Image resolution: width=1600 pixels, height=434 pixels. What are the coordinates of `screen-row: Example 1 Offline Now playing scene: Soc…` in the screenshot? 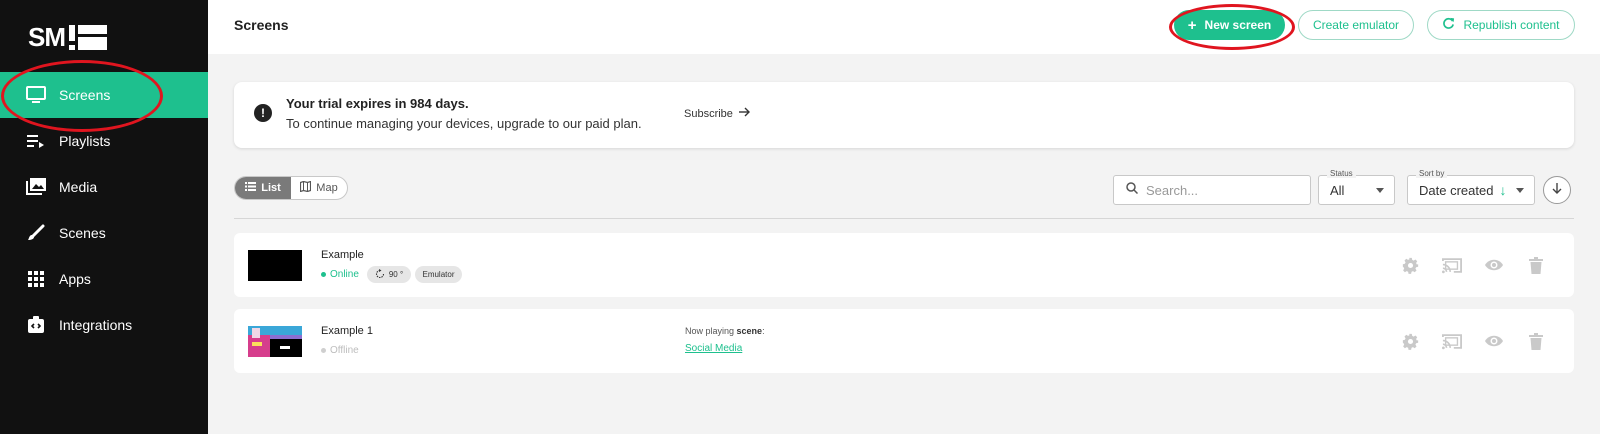 It's located at (904, 341).